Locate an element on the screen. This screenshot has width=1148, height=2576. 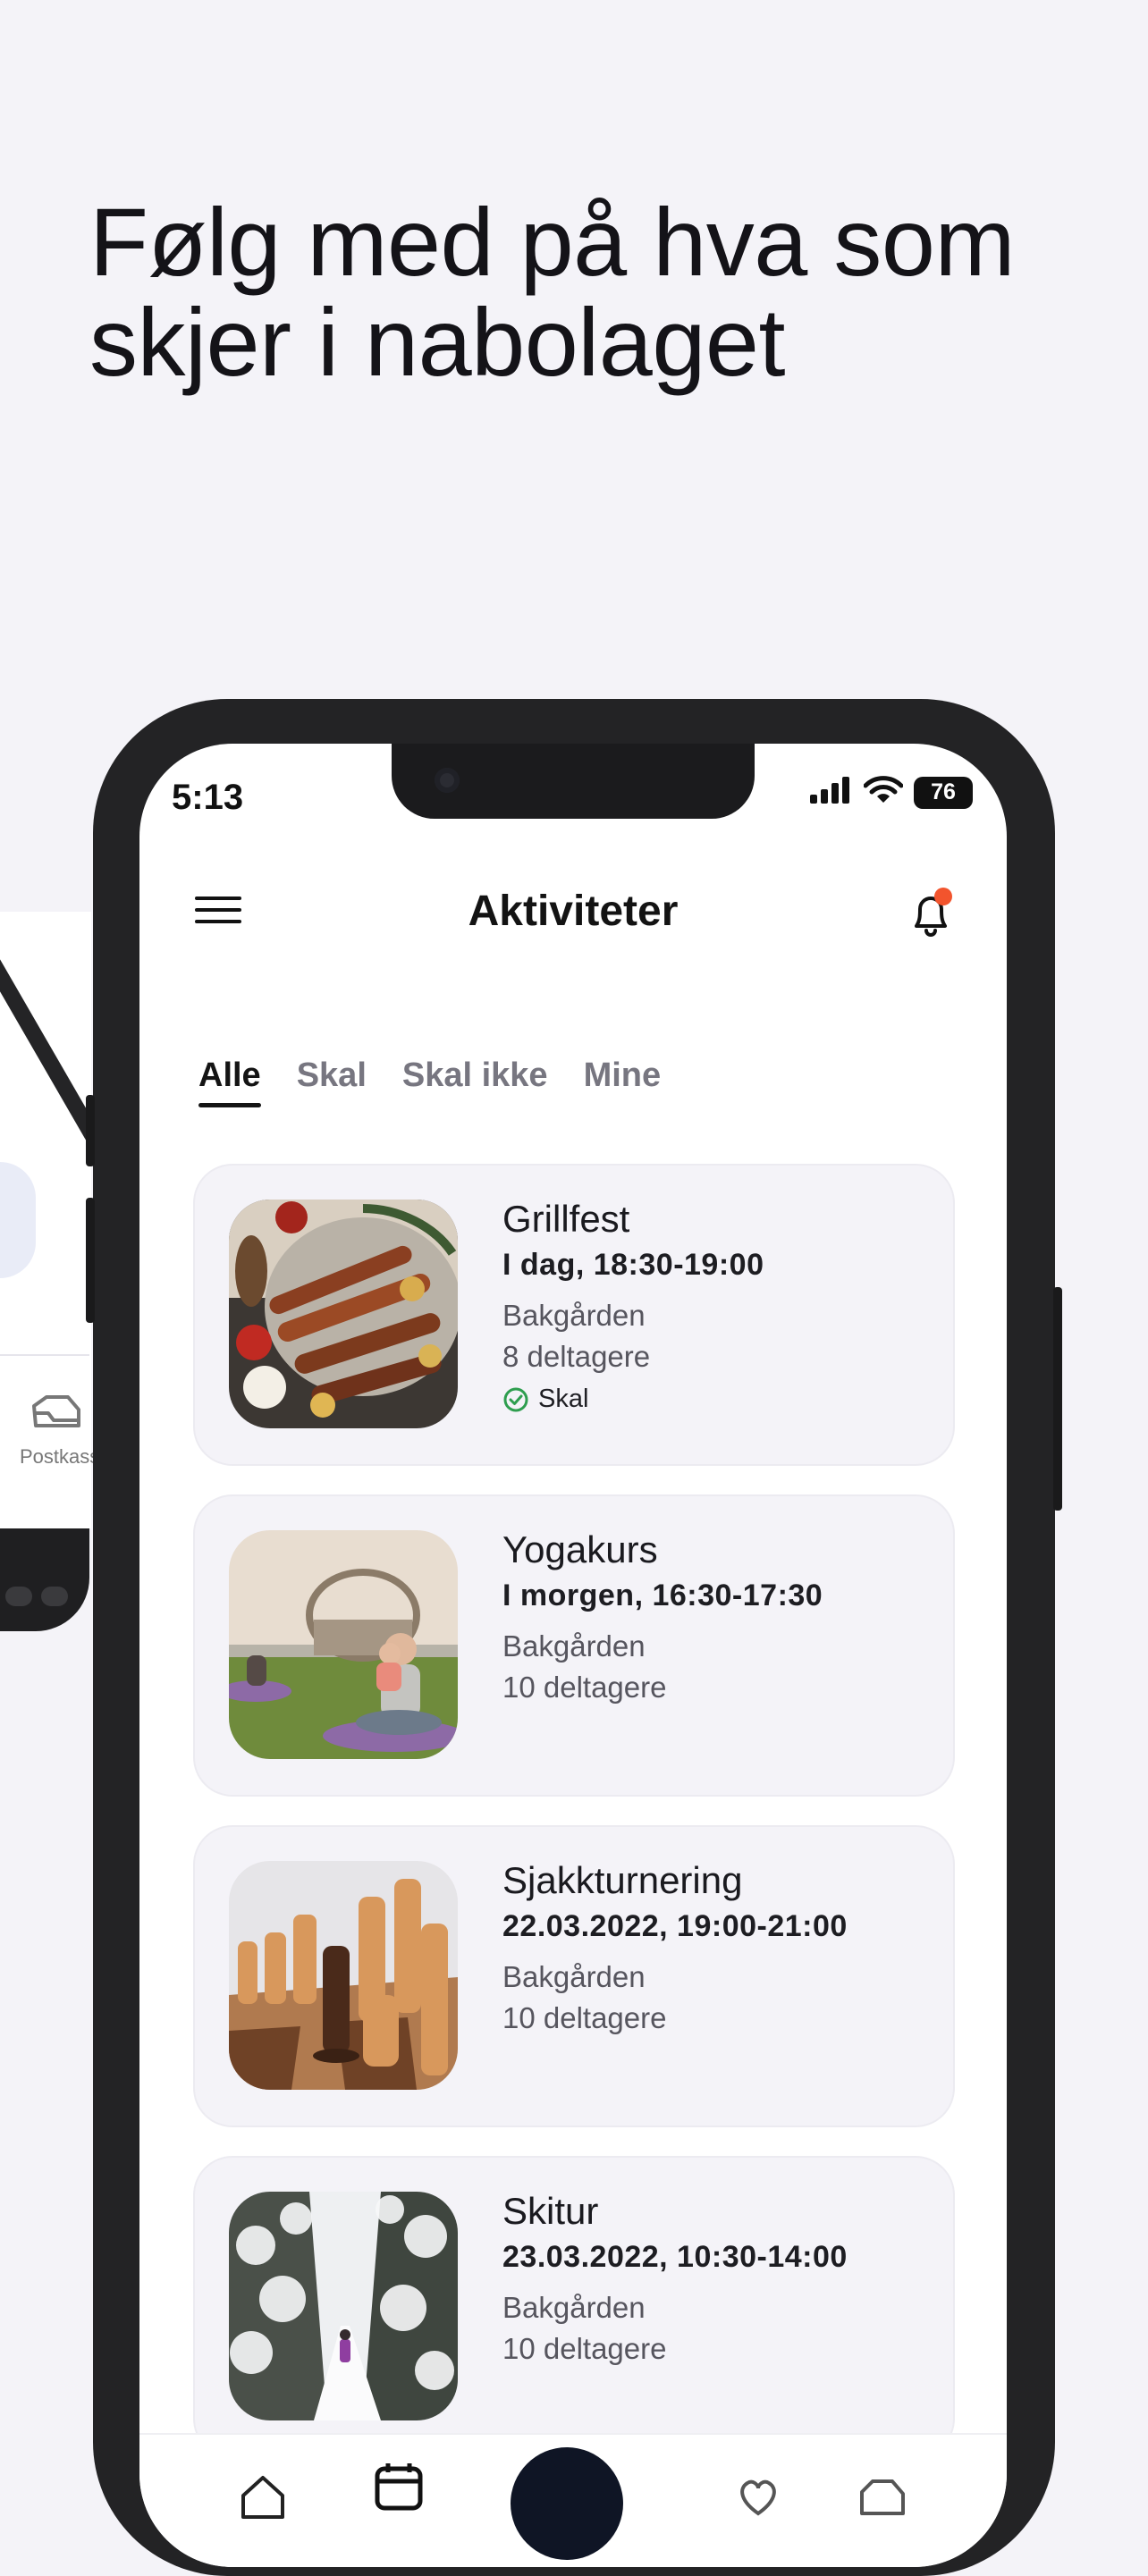
activity-name: Sjakkturnering is located at coordinates (622, 1880).